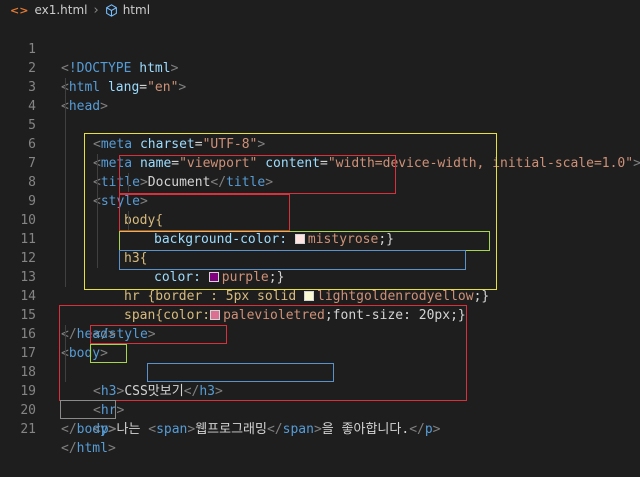 Image resolution: width=640 pixels, height=477 pixels. What do you see at coordinates (111, 10) in the screenshot?
I see `cube-icon` at bounding box center [111, 10].